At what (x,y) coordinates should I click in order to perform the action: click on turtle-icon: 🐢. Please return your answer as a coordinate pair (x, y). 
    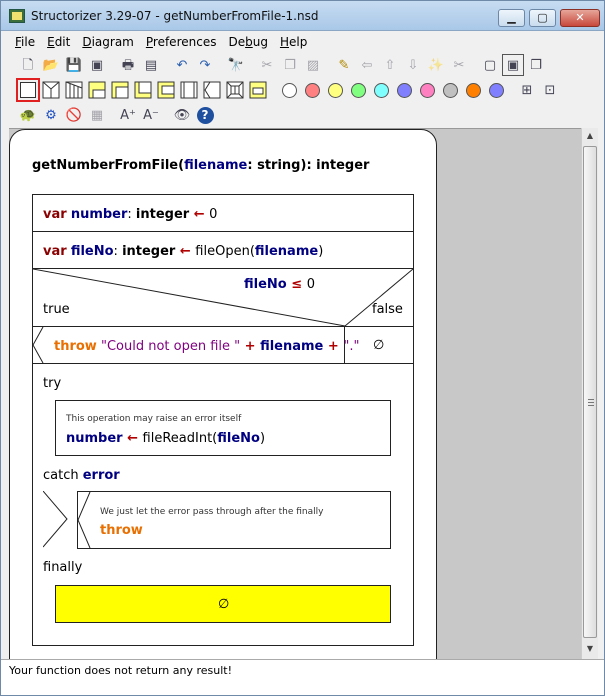
    Looking at the image, I should click on (28, 115).